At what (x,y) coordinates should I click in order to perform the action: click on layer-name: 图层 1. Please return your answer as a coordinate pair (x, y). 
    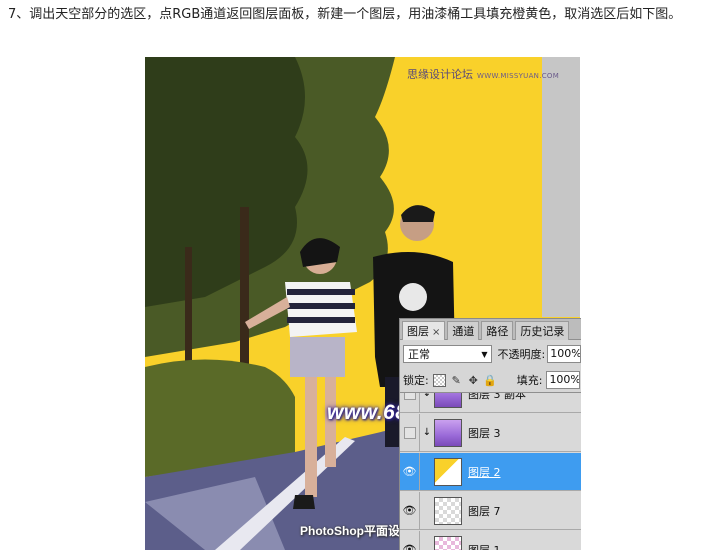
    Looking at the image, I should click on (484, 546).